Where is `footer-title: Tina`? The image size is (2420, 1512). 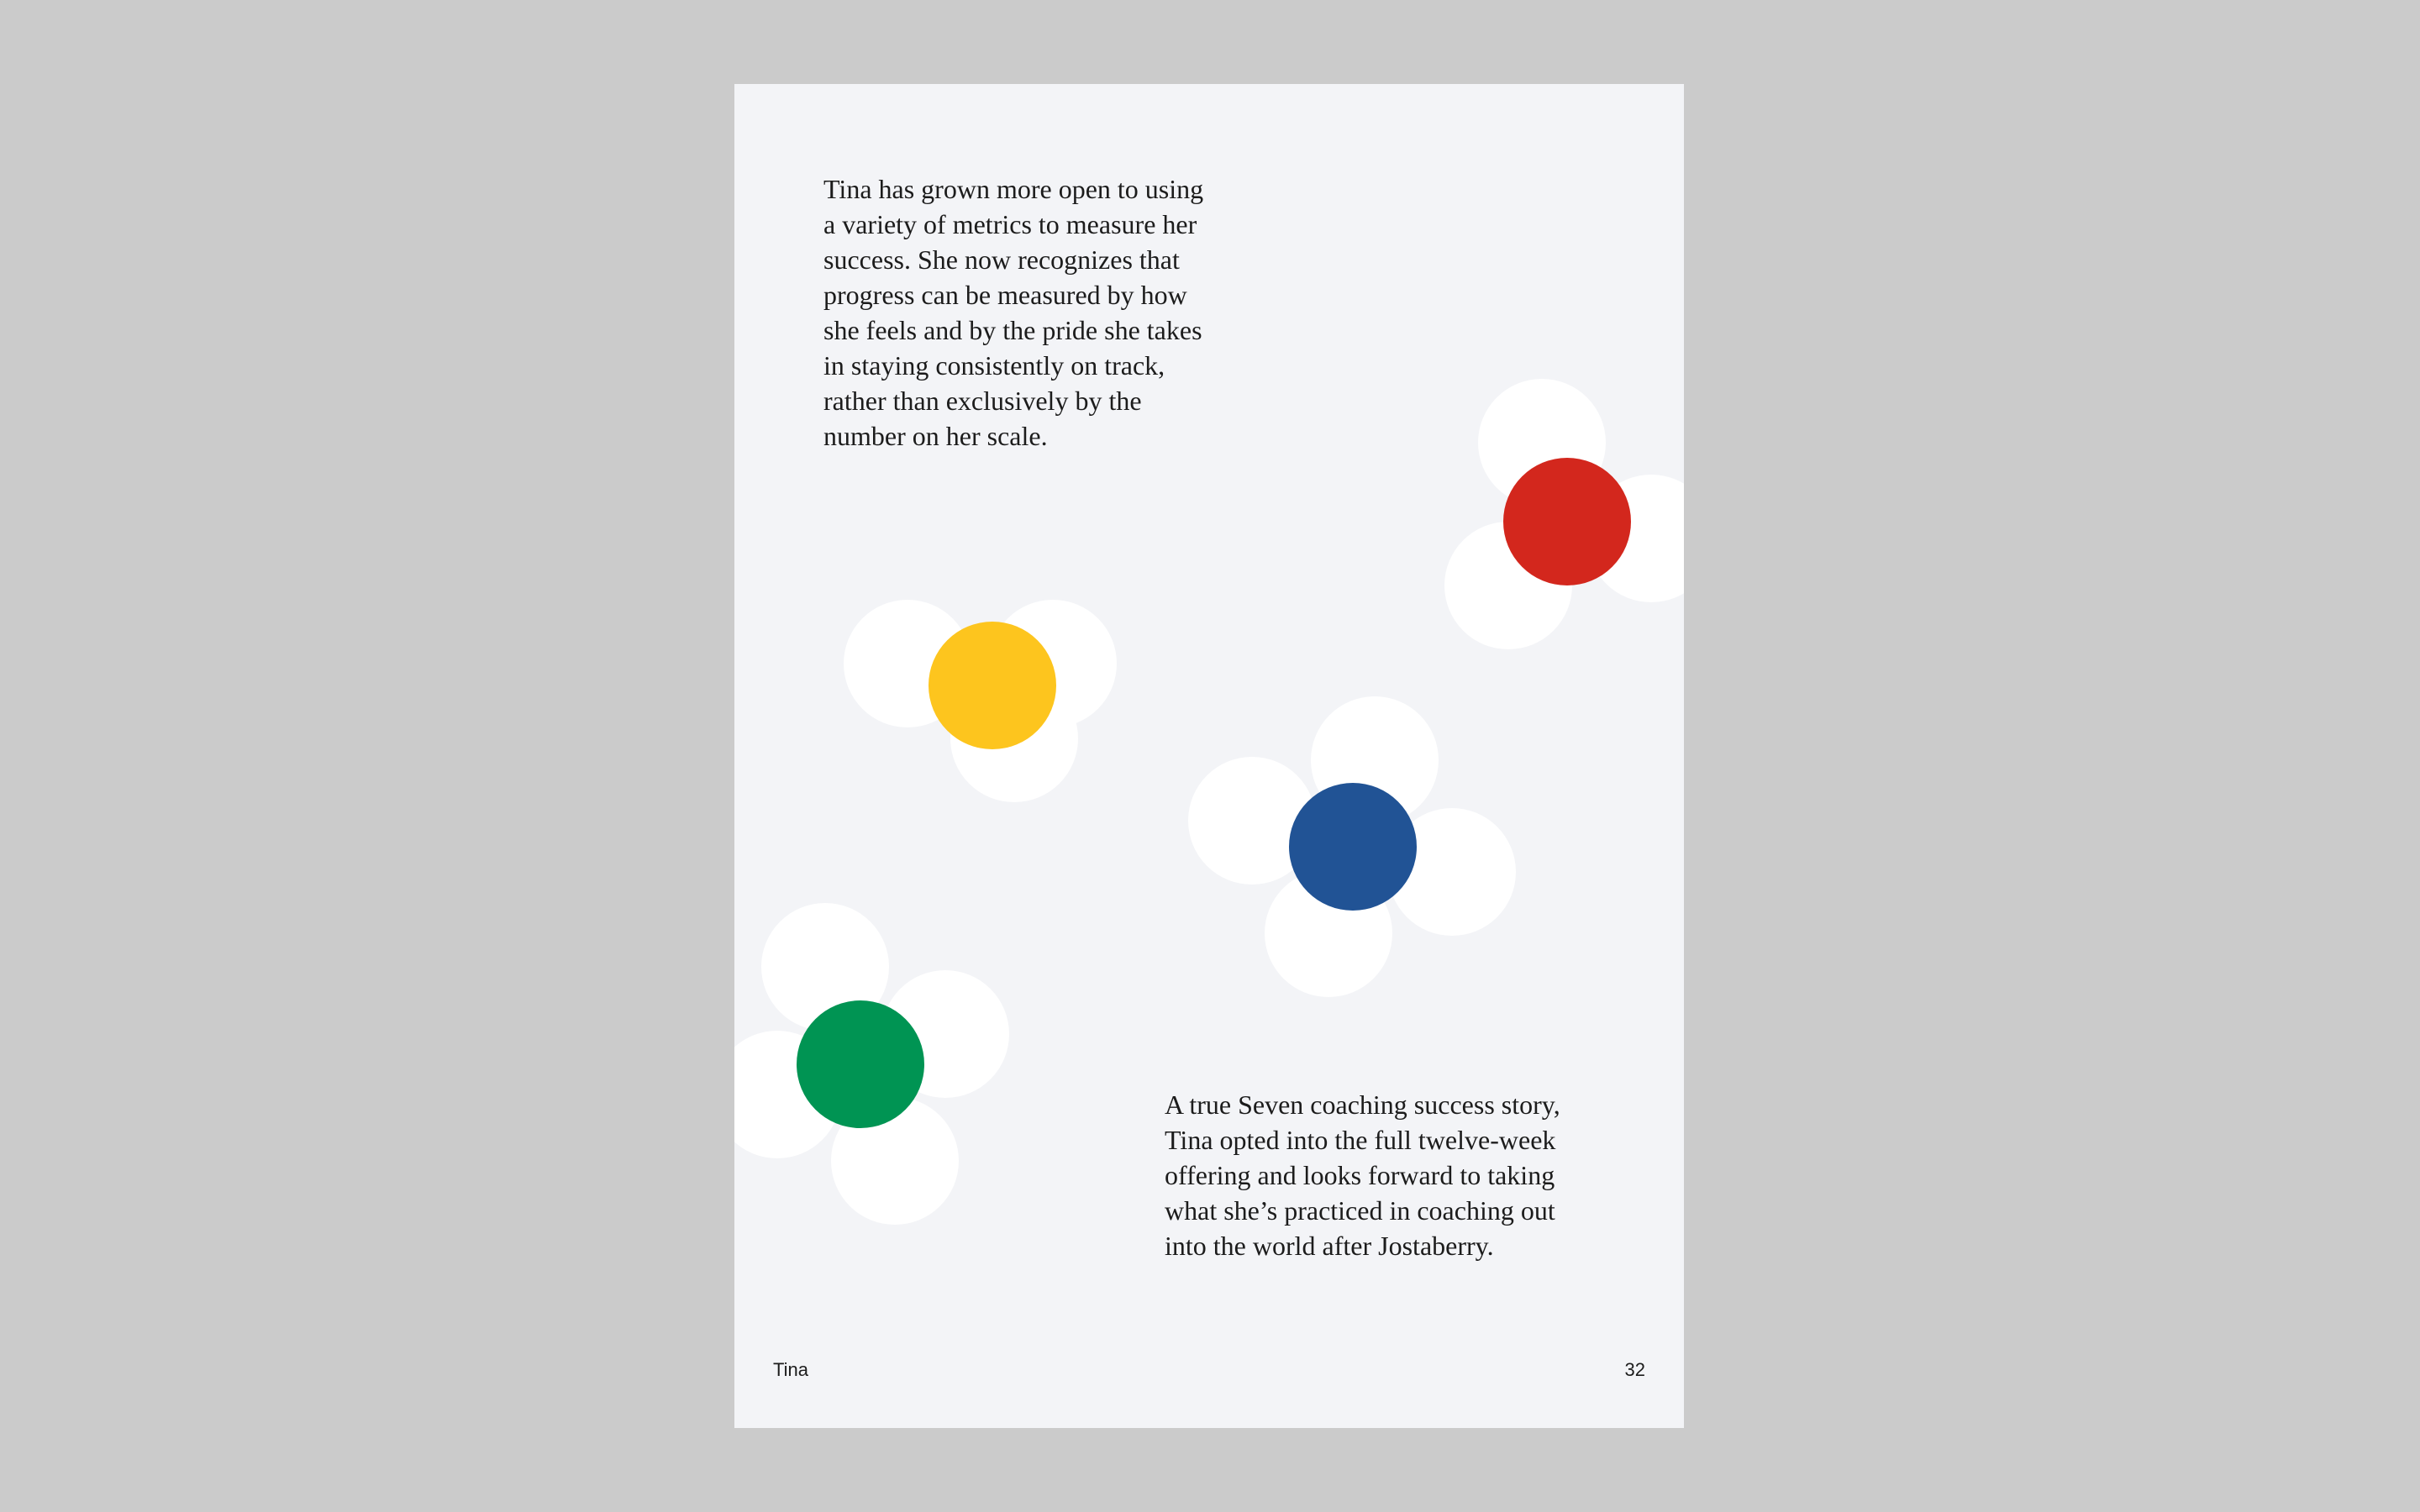 footer-title: Tina is located at coordinates (790, 1369).